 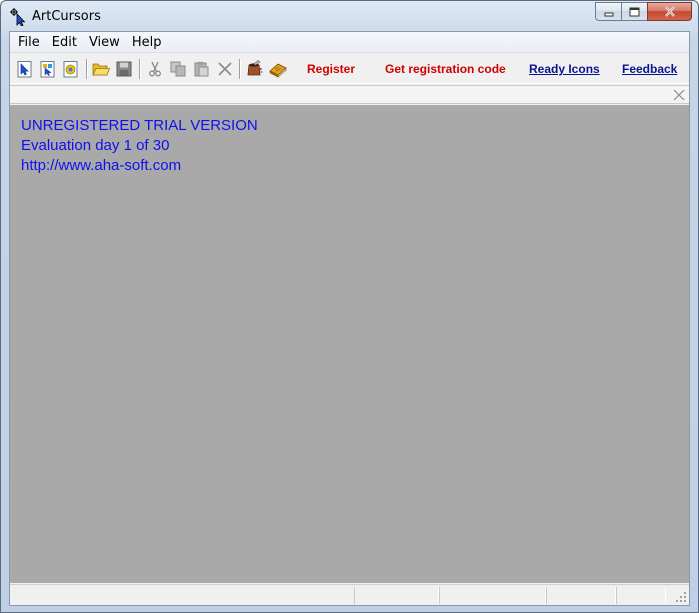 I want to click on register-link: Register, so click(x=331, y=69).